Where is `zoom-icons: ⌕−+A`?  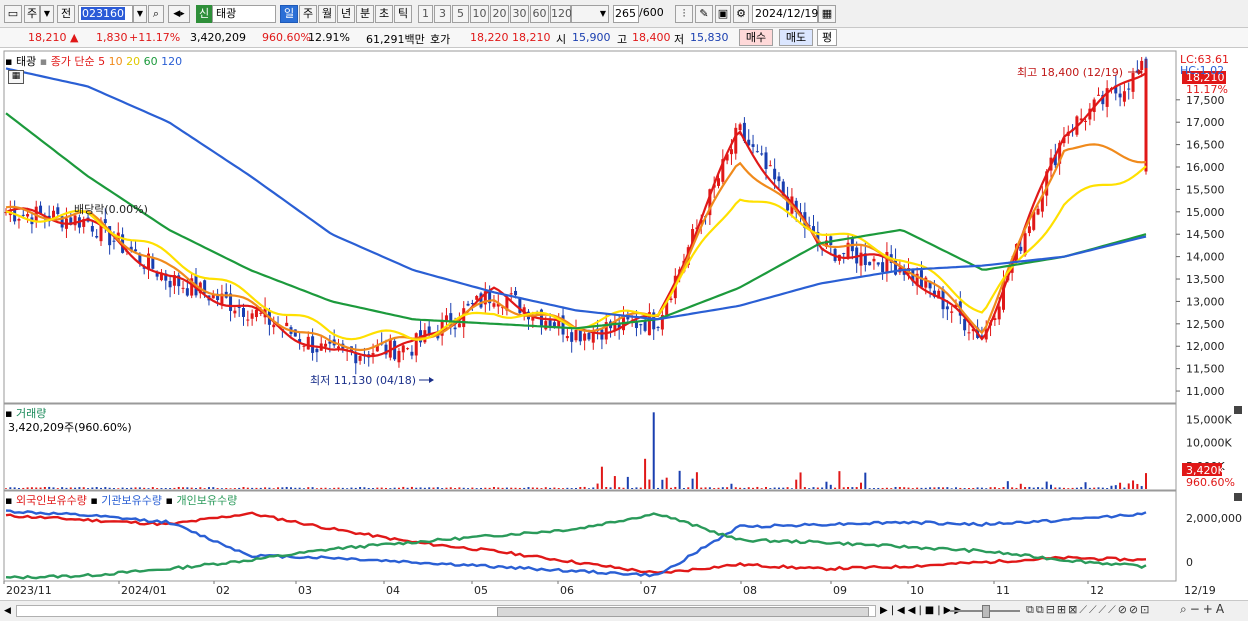
zoom-icons: ⌕−+A is located at coordinates (1203, 609).